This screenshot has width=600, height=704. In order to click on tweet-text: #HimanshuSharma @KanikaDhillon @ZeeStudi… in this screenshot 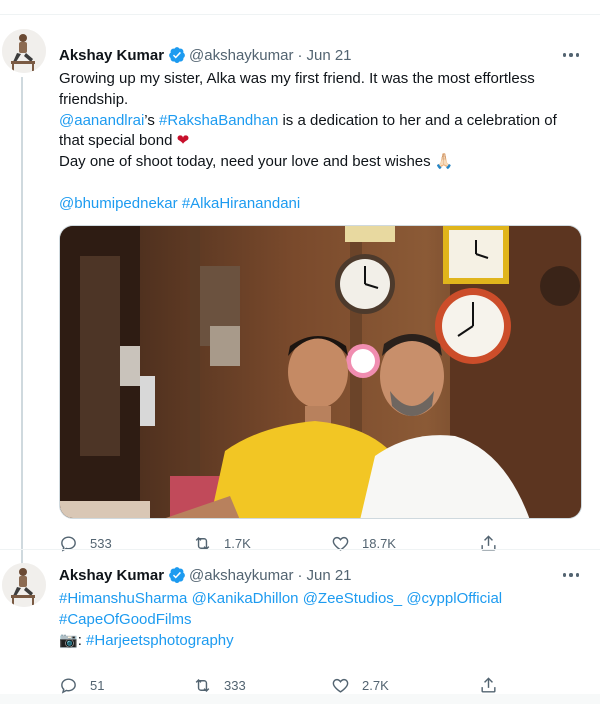, I will do `click(321, 620)`.